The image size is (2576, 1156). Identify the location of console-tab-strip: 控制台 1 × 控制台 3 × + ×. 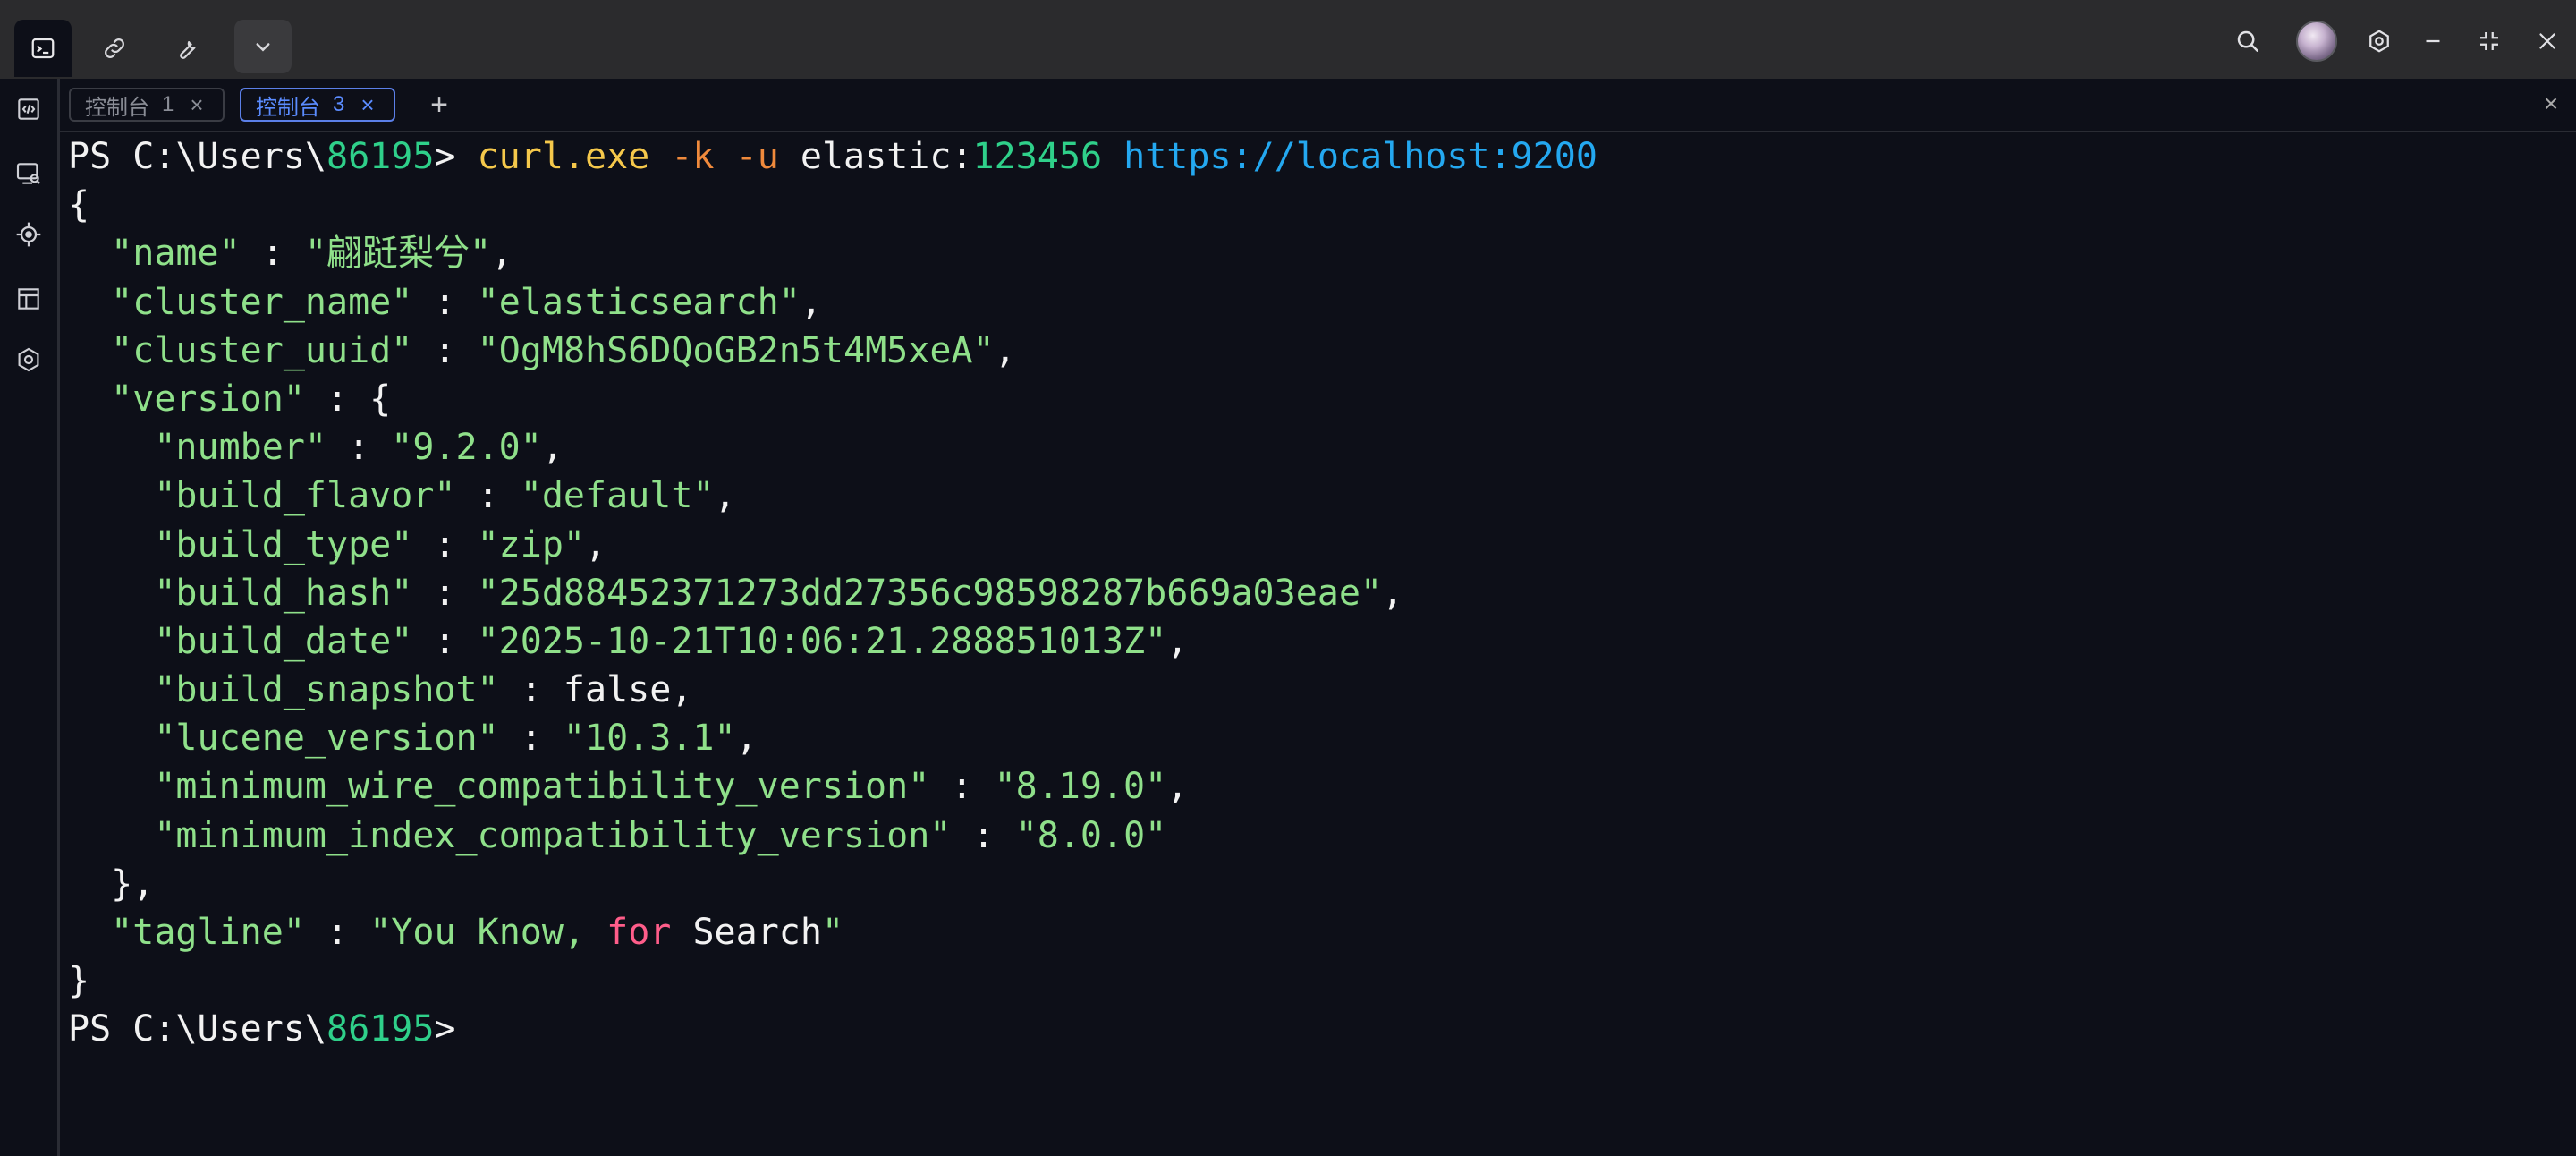
(1318, 106).